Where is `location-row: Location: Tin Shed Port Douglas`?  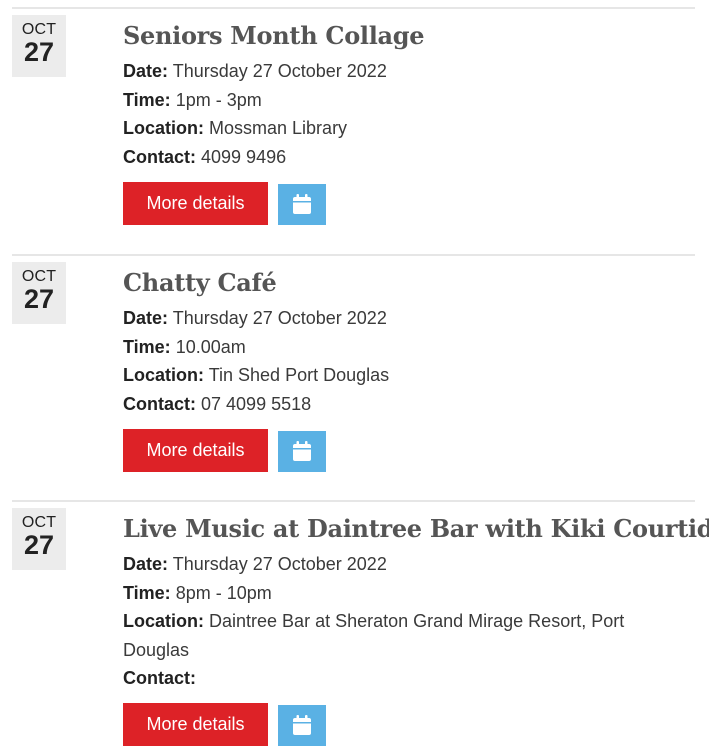
location-row: Location: Tin Shed Port Douglas is located at coordinates (403, 375).